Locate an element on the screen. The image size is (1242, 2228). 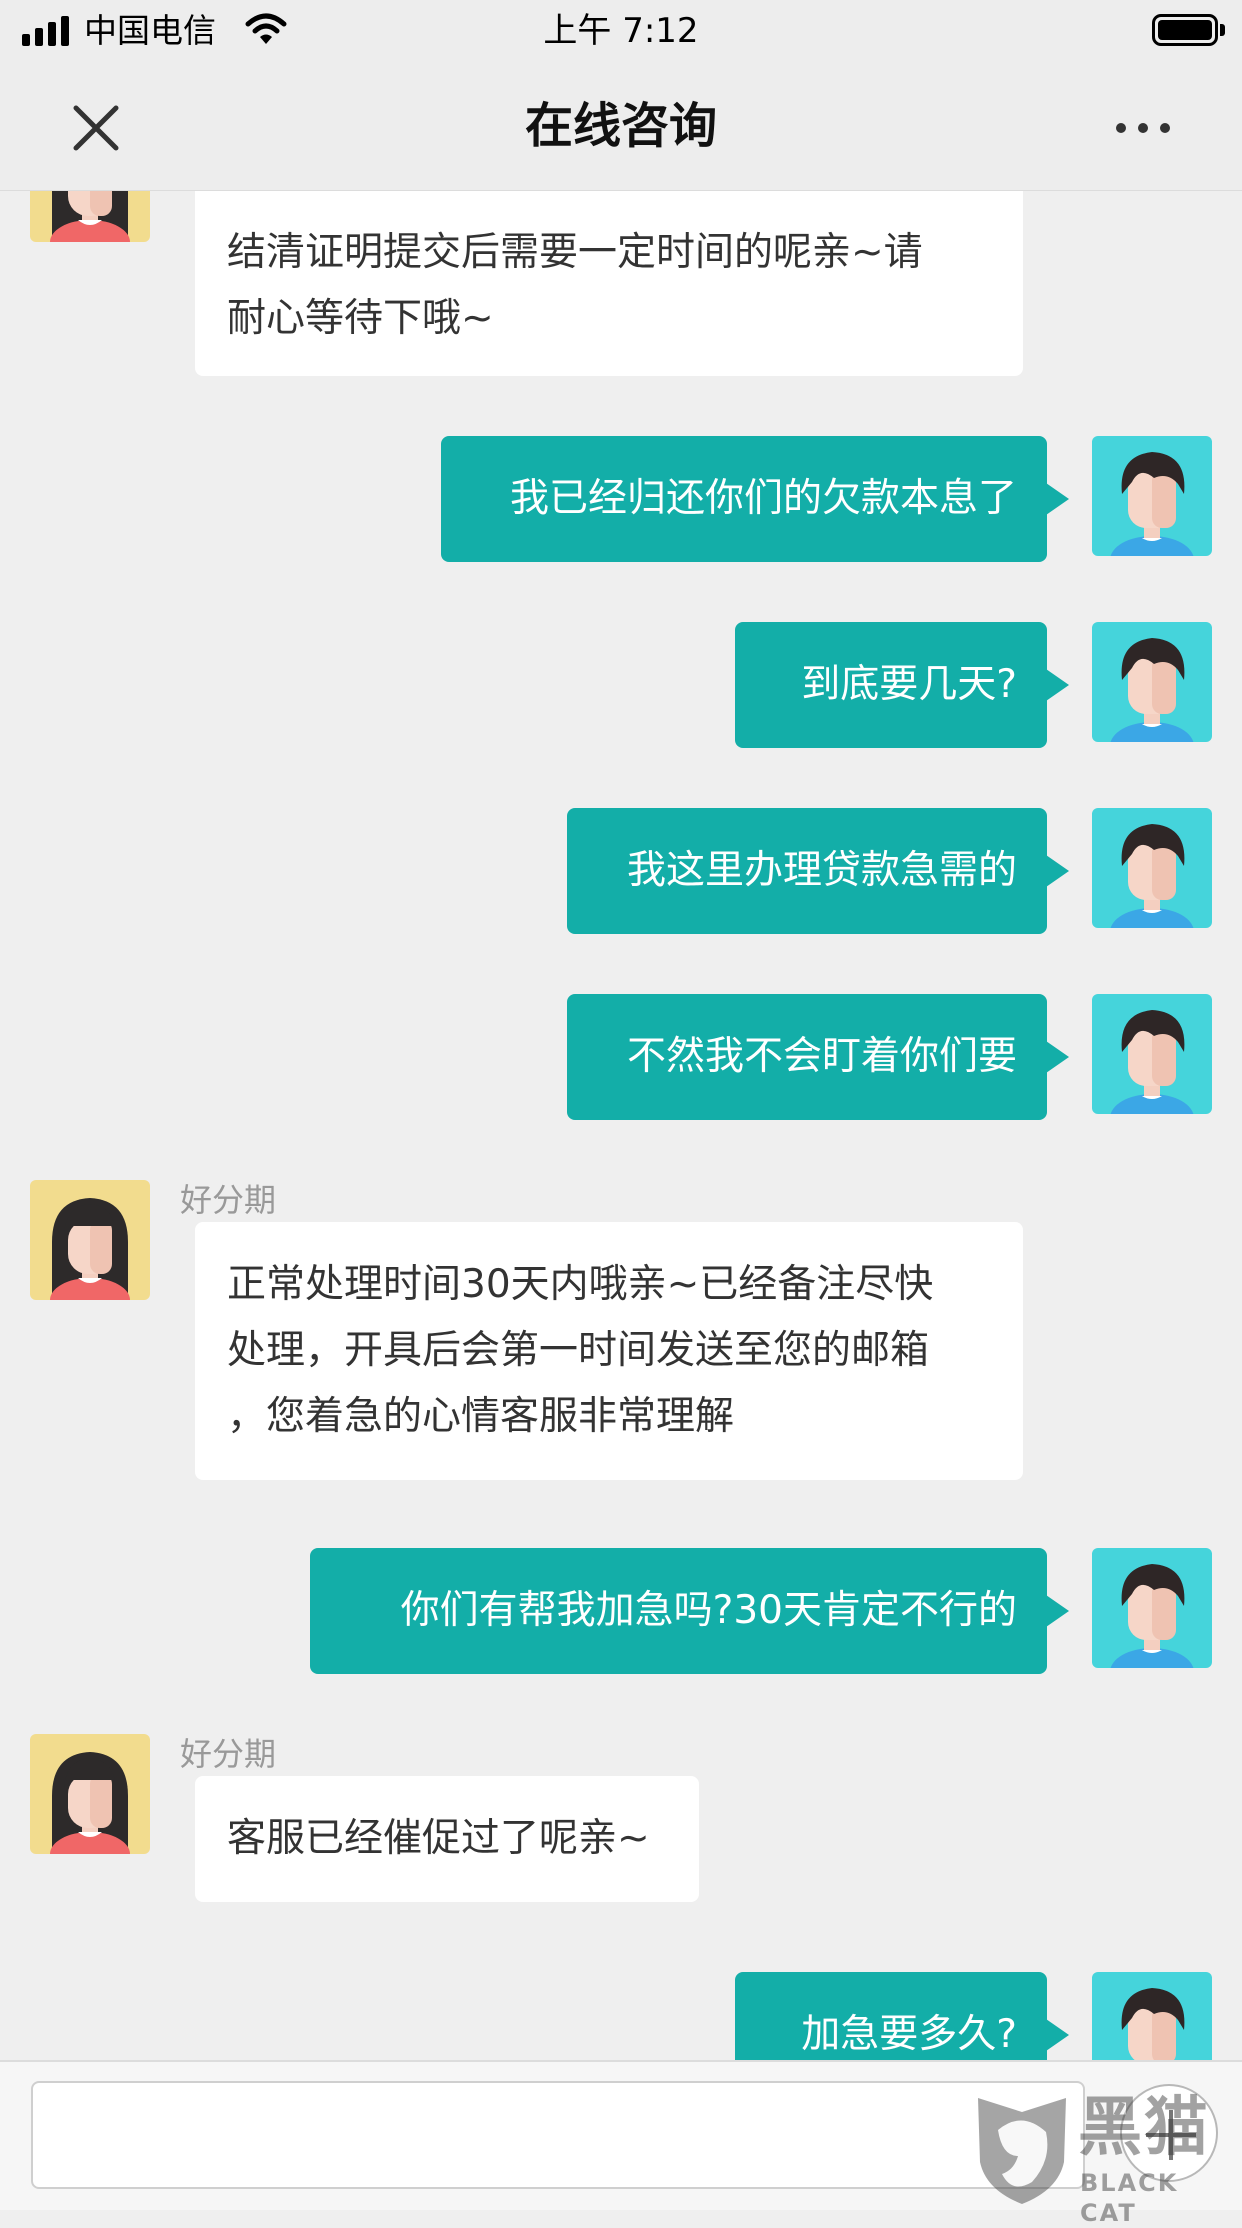
message-text: 你们有帮我加急吗?30天肯定不行的 is located at coordinates (708, 1610).